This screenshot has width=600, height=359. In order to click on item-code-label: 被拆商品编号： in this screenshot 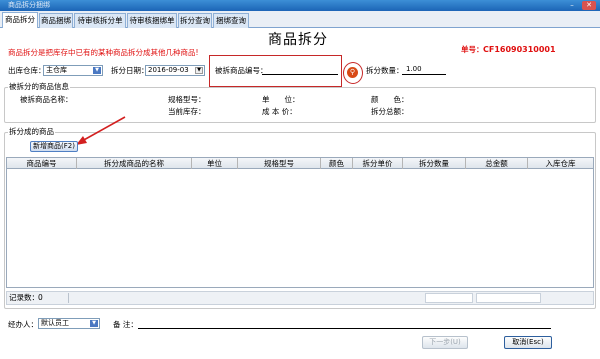, I will do `click(241, 70)`.